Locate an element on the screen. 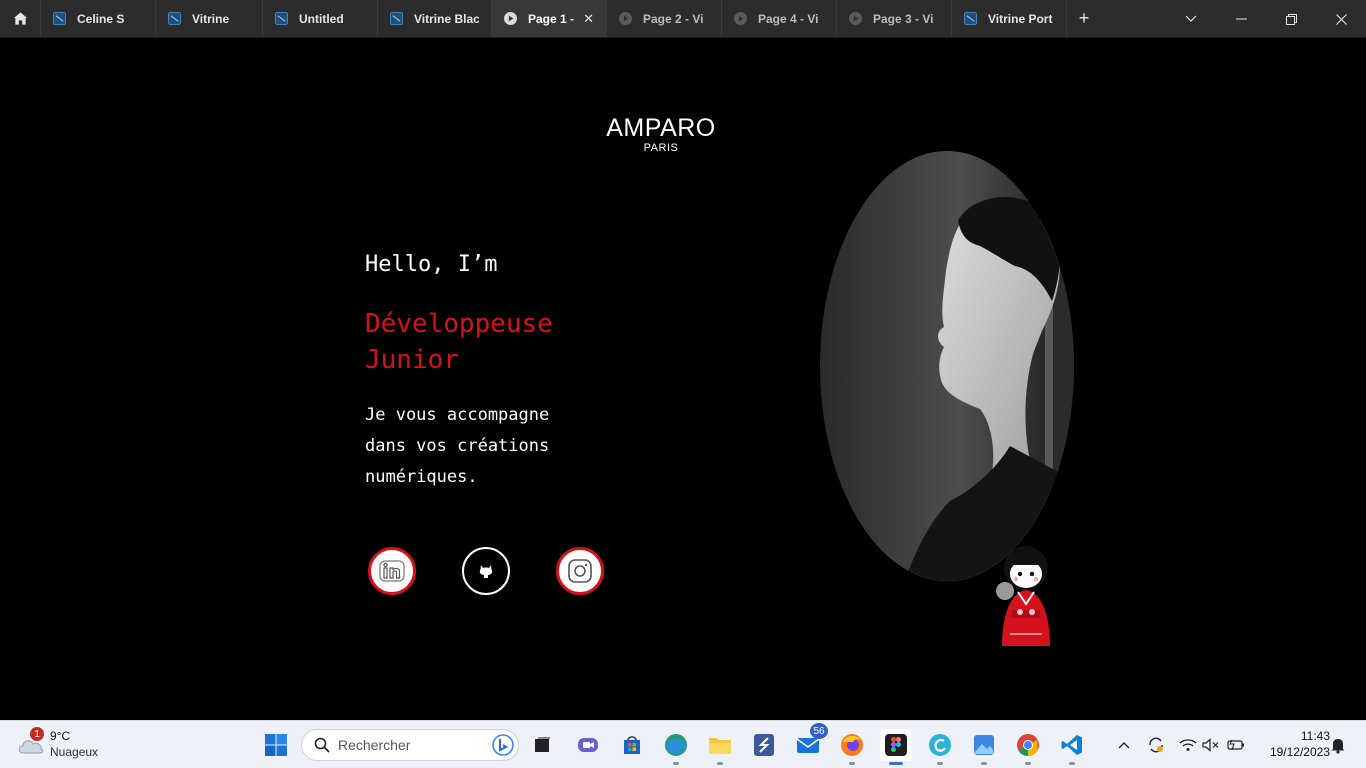  weather-temperature: 9°C is located at coordinates (60, 736).